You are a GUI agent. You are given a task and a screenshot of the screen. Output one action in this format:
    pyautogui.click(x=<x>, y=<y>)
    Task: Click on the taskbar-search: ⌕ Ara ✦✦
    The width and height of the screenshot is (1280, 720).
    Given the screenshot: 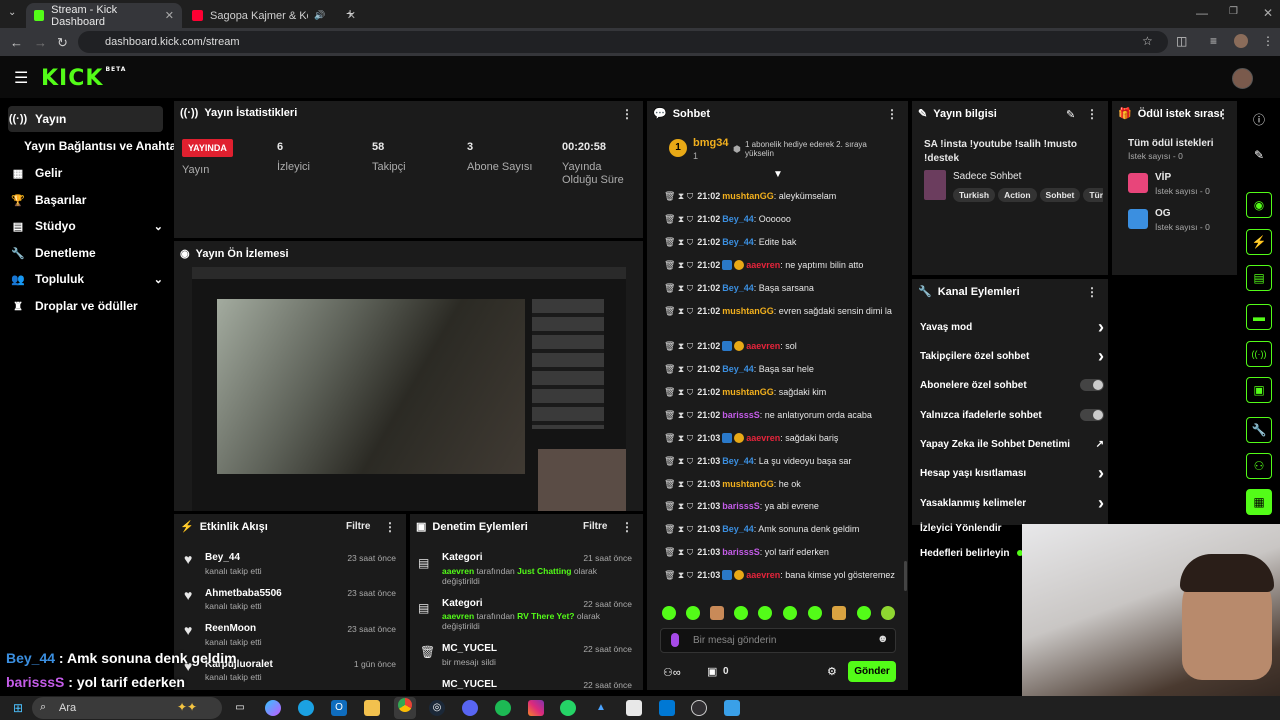 What is the action you would take?
    pyautogui.click(x=127, y=708)
    